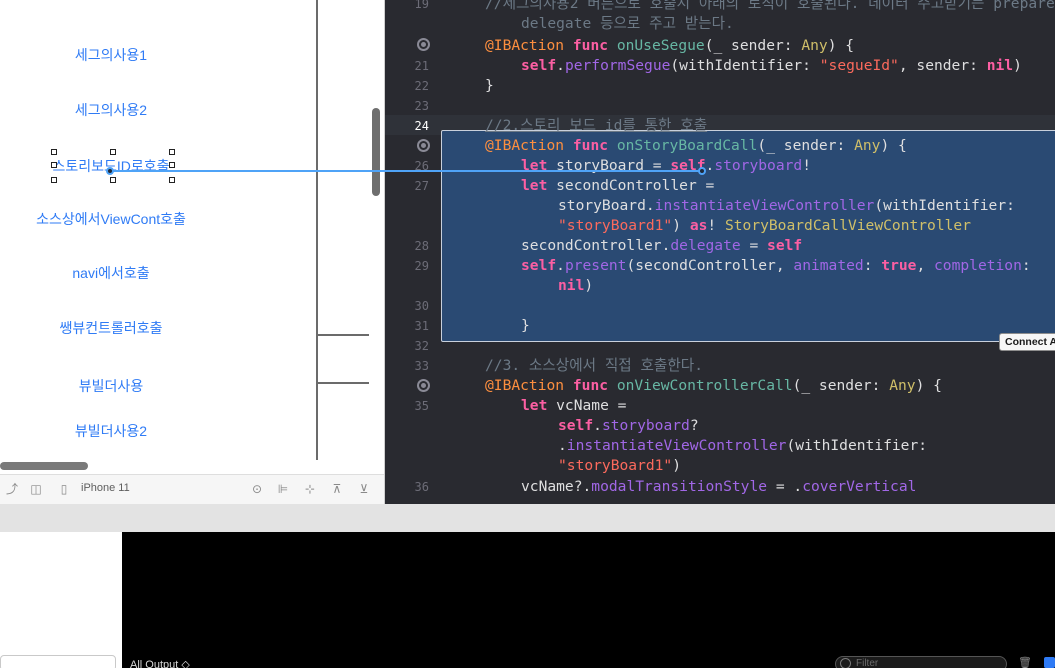 The image size is (1055, 668). What do you see at coordinates (58, 661) in the screenshot?
I see `variables-filter-field` at bounding box center [58, 661].